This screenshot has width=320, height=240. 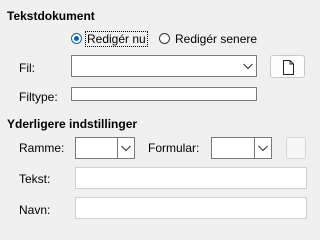 What do you see at coordinates (105, 148) in the screenshot?
I see `frame-combobox` at bounding box center [105, 148].